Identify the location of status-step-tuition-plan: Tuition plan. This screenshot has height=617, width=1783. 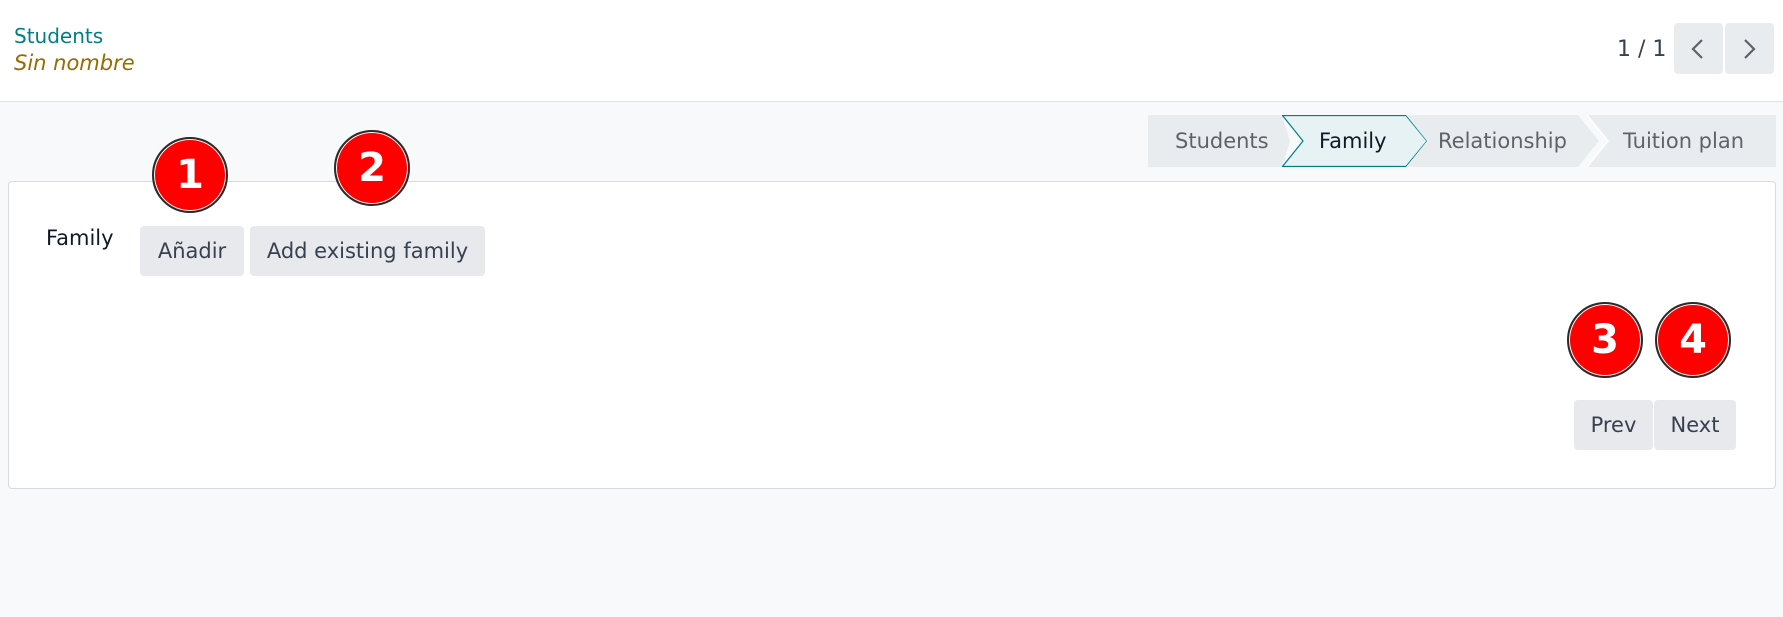
(1681, 141).